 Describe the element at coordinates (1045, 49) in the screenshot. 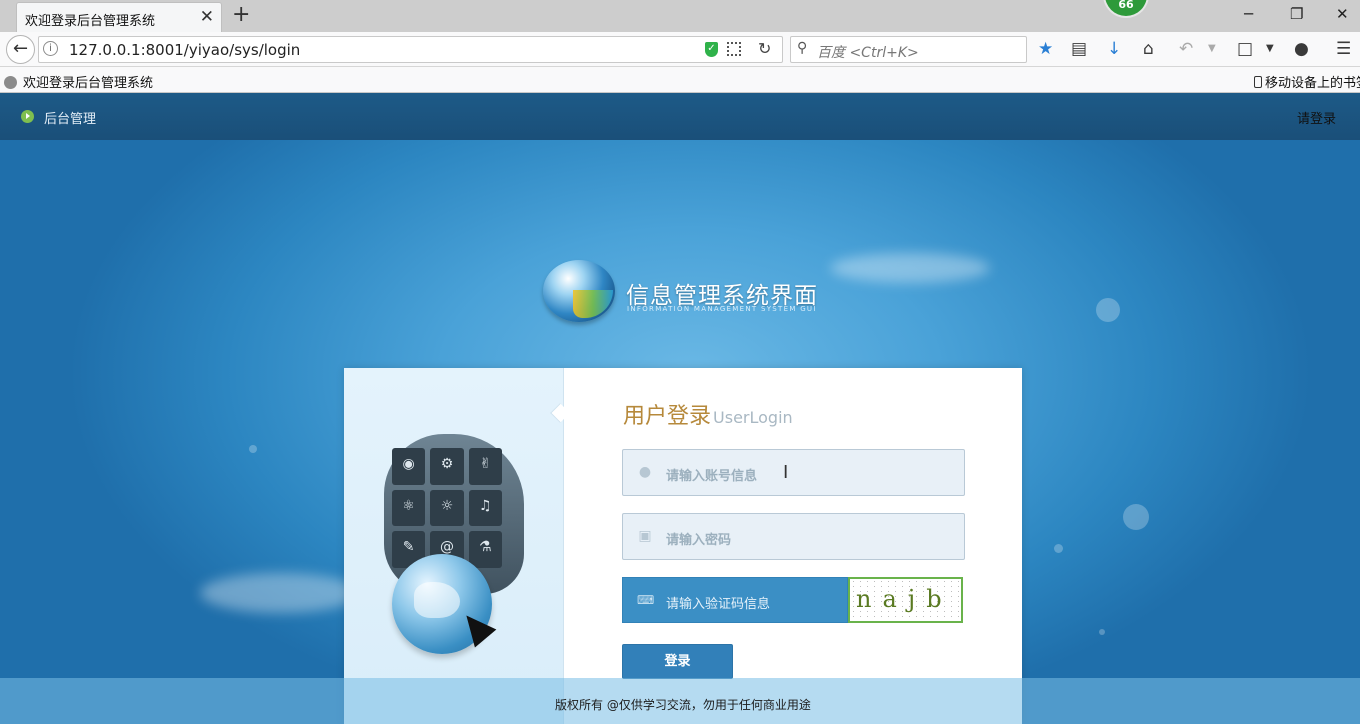

I see `star-icon: ★` at that location.